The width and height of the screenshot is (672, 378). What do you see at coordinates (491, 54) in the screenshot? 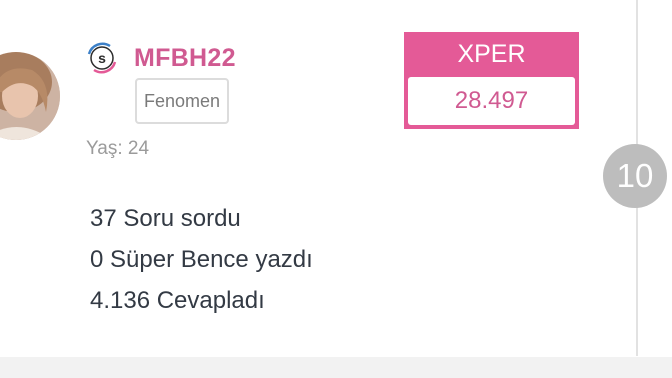
I see `xper-label: XPER` at bounding box center [491, 54].